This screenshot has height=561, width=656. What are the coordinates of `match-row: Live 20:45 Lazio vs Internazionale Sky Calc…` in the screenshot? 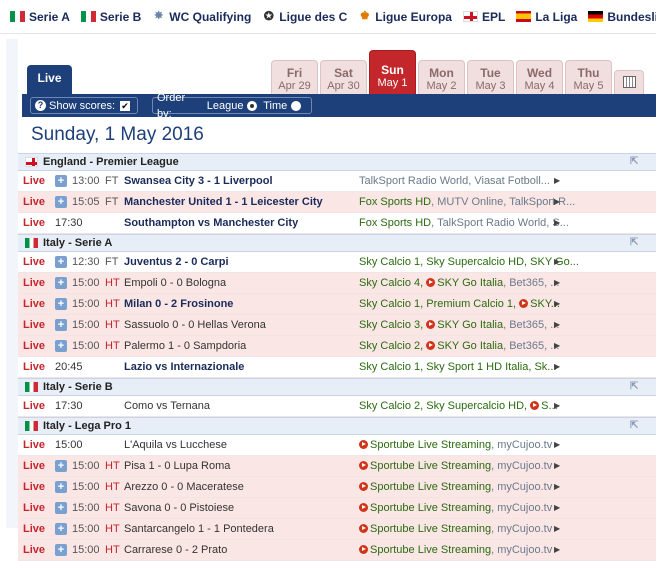 It's located at (337, 367).